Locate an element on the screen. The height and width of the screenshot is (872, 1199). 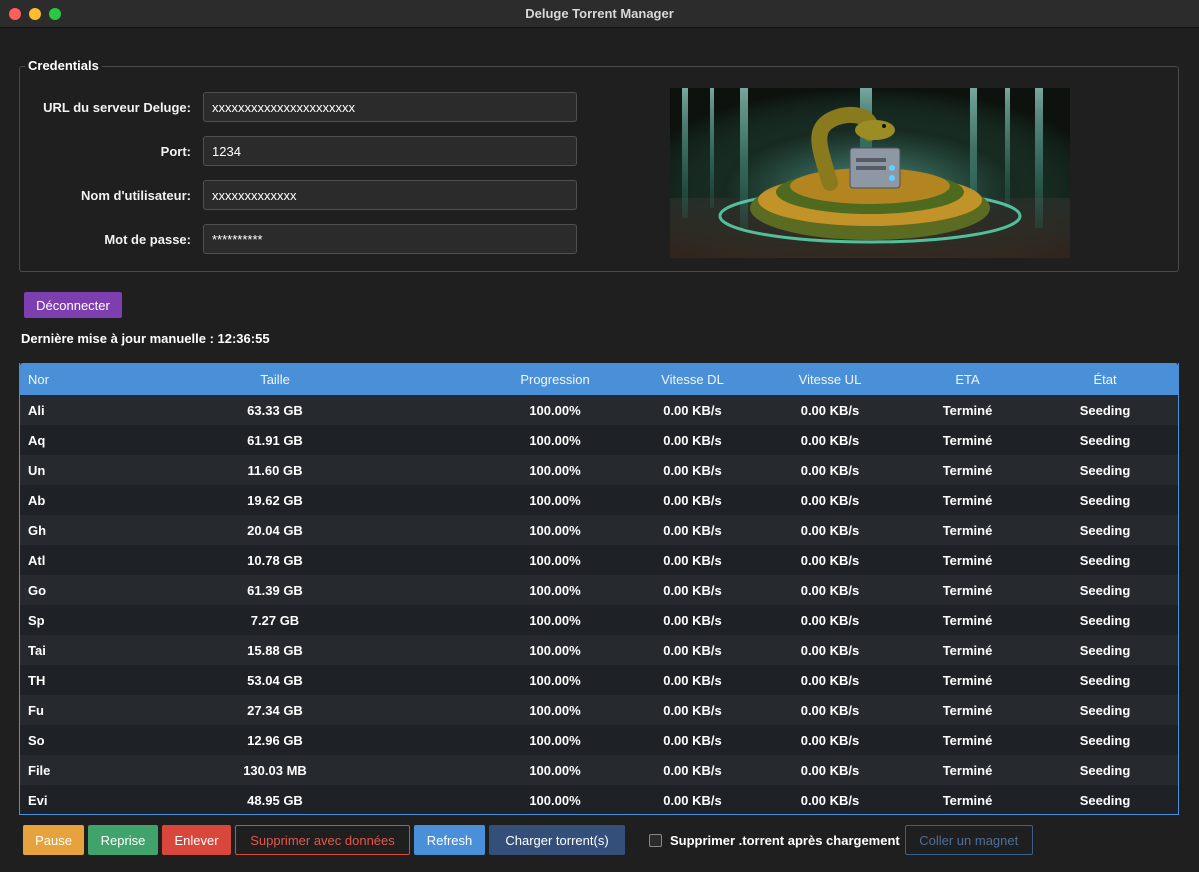
username-label: Nom d'utilisateur: is located at coordinates (136, 195).